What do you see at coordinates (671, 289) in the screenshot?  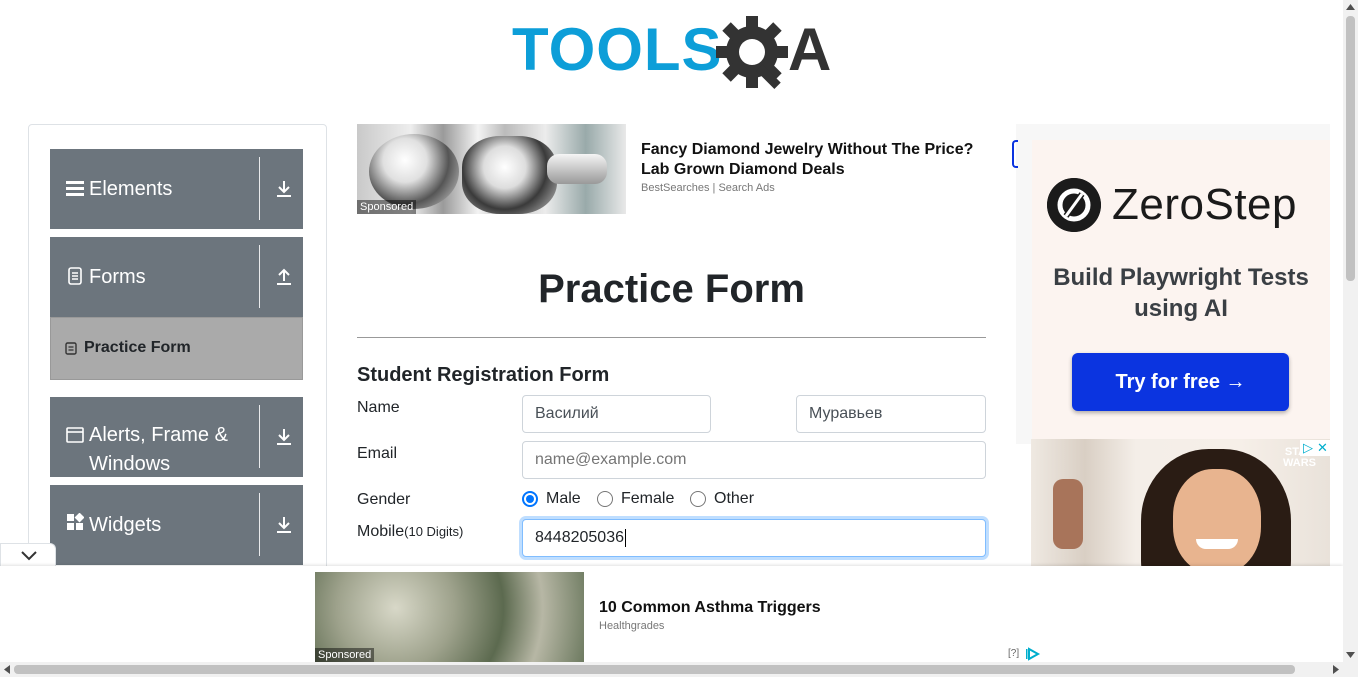 I see `page-title: Practice Form` at bounding box center [671, 289].